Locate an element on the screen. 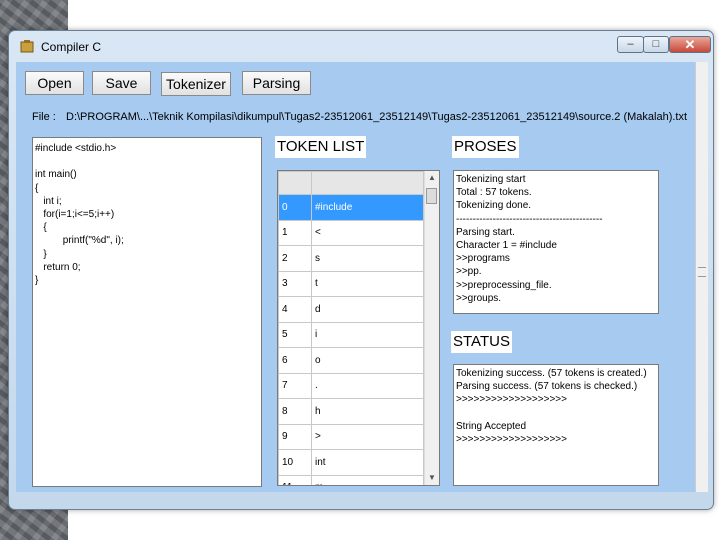 The height and width of the screenshot is (540, 720). window-scrollbar is located at coordinates (701, 277).